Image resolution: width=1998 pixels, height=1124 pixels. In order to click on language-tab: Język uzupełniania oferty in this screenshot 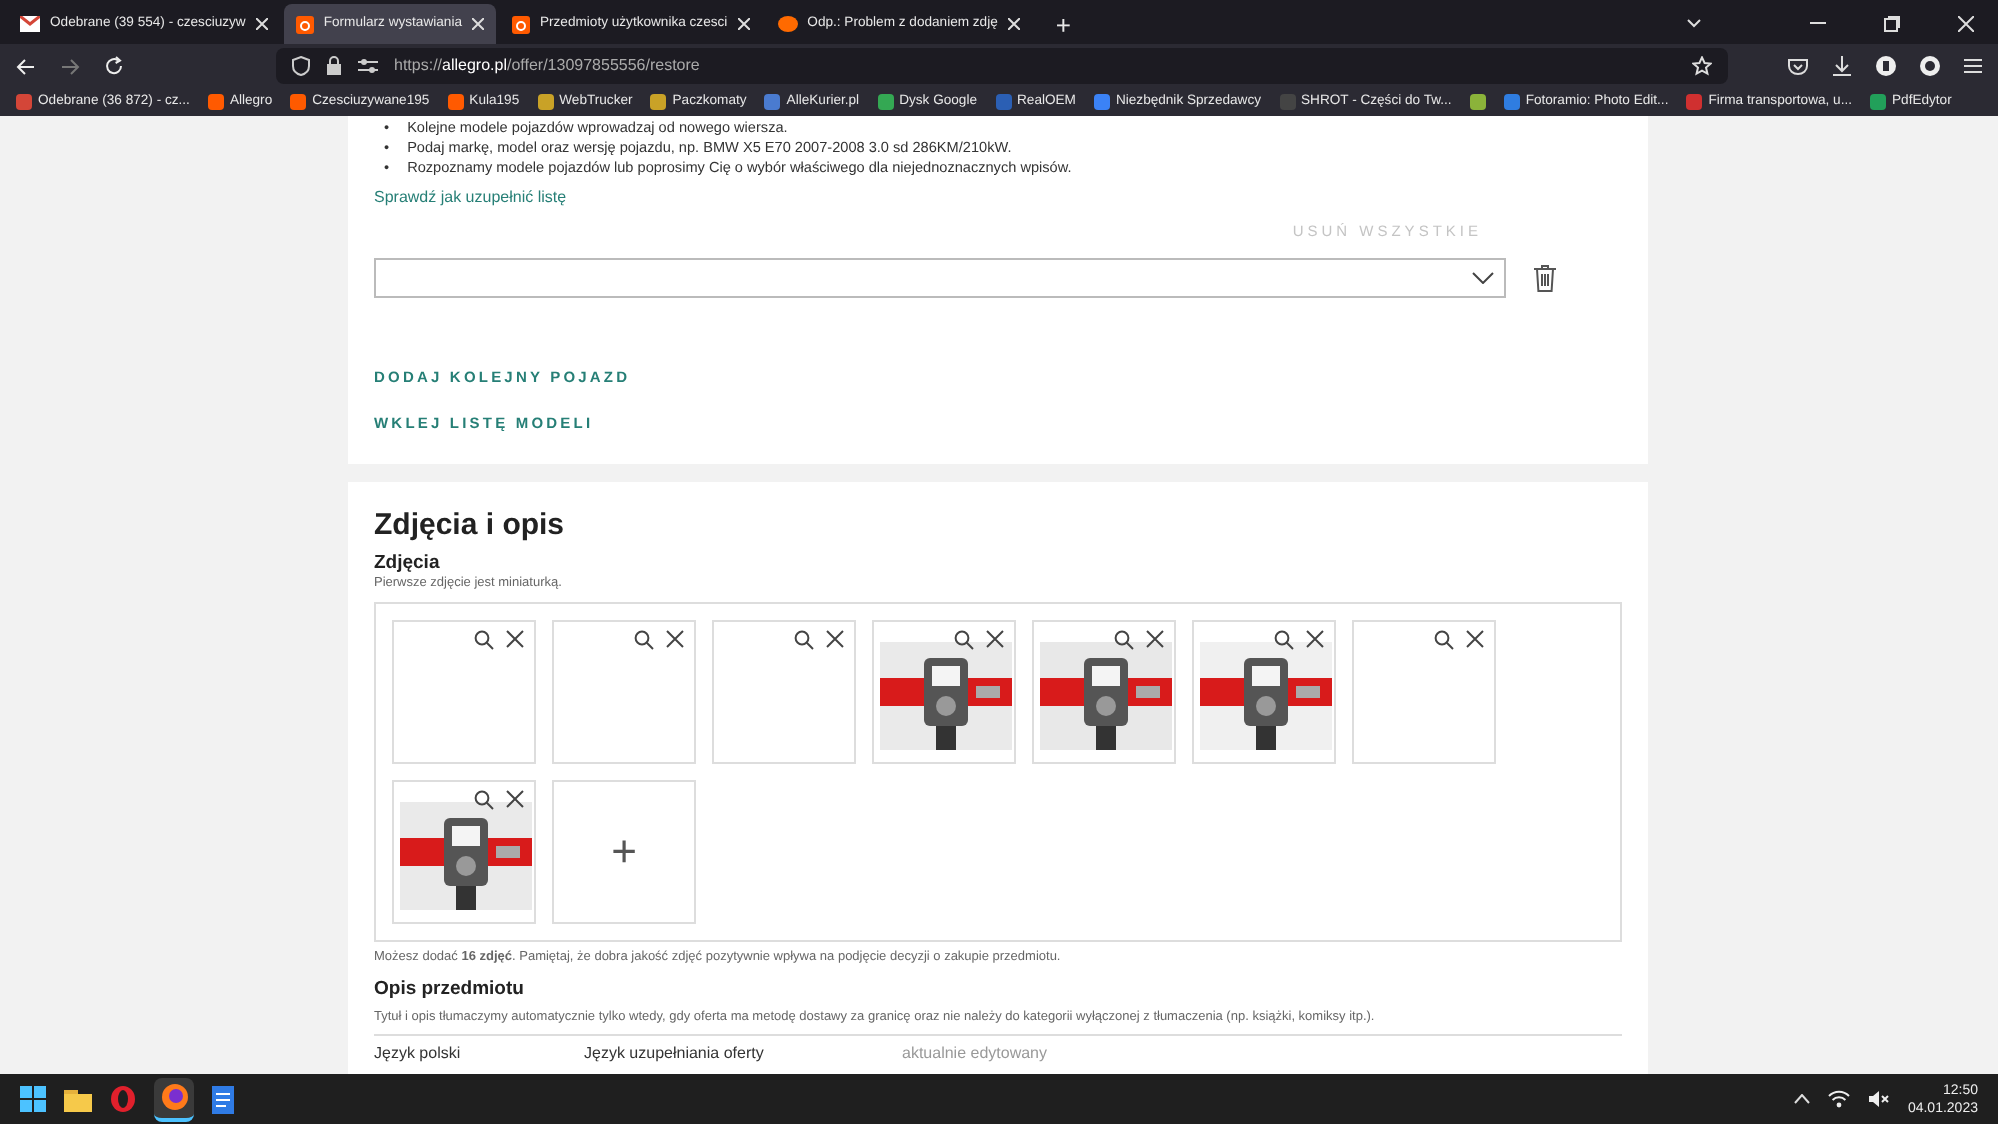, I will do `click(743, 1053)`.